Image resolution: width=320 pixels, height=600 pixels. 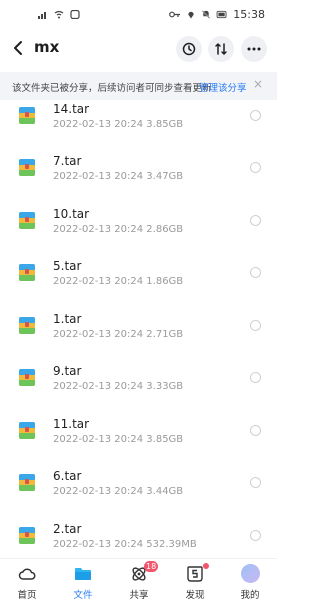 I want to click on more-button, so click(x=254, y=49).